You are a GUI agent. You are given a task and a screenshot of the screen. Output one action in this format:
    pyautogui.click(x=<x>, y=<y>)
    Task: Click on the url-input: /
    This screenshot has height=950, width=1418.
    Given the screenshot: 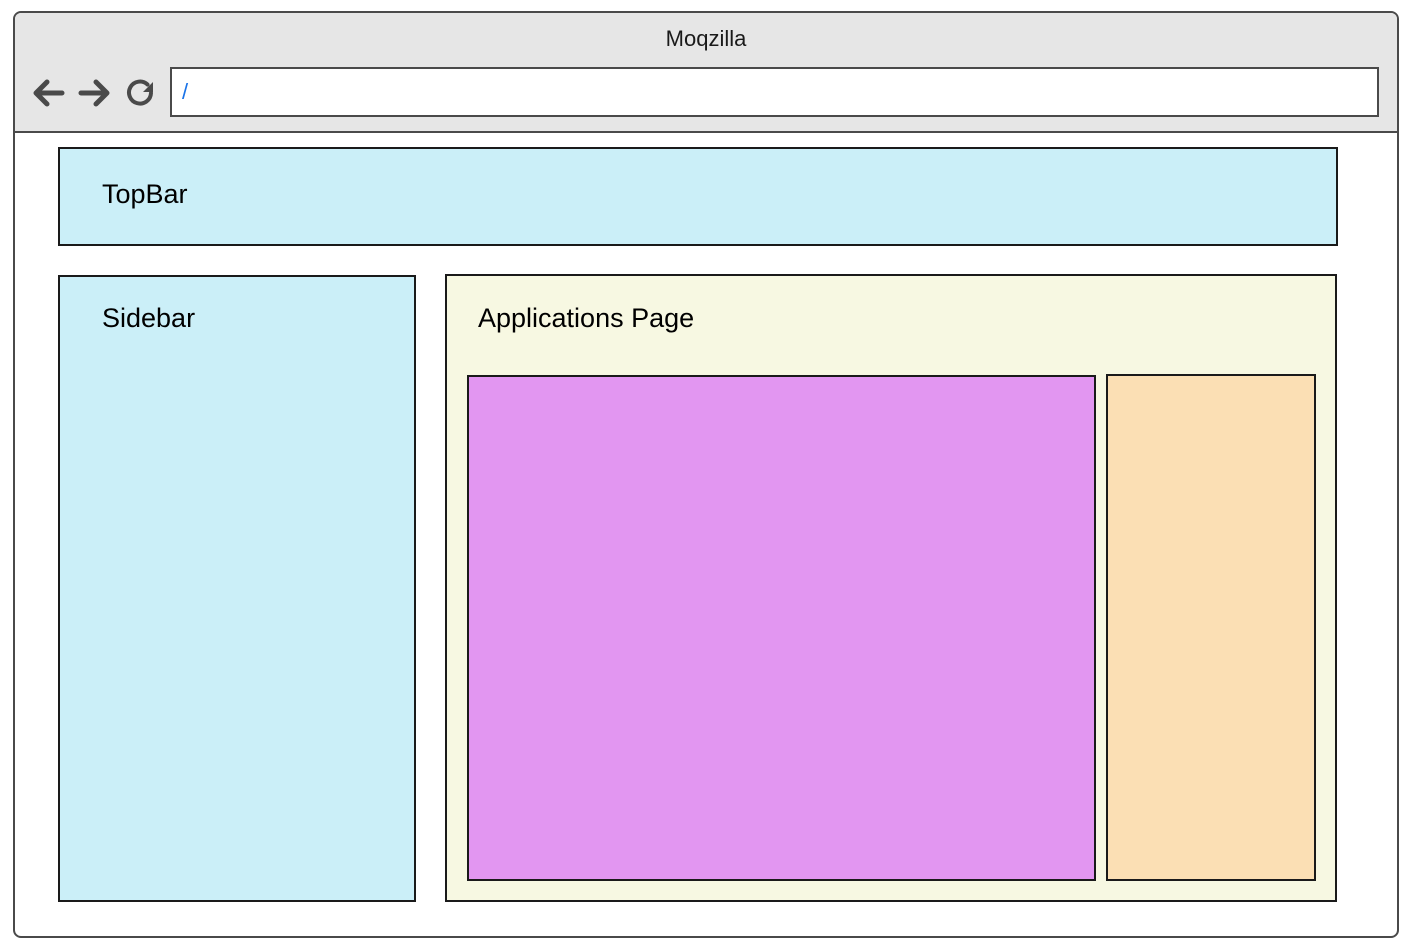 What is the action you would take?
    pyautogui.click(x=774, y=92)
    